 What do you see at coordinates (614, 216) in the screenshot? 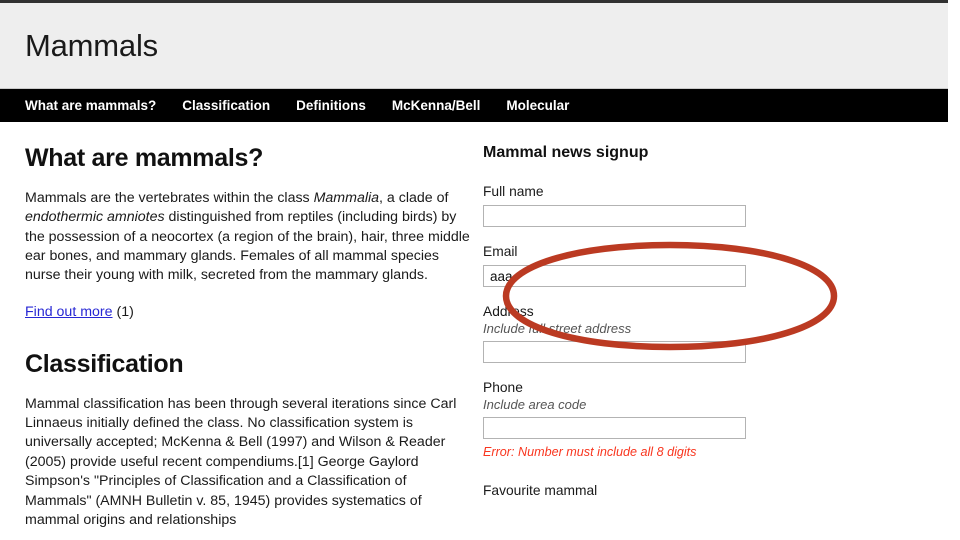
I see `input-full-name` at bounding box center [614, 216].